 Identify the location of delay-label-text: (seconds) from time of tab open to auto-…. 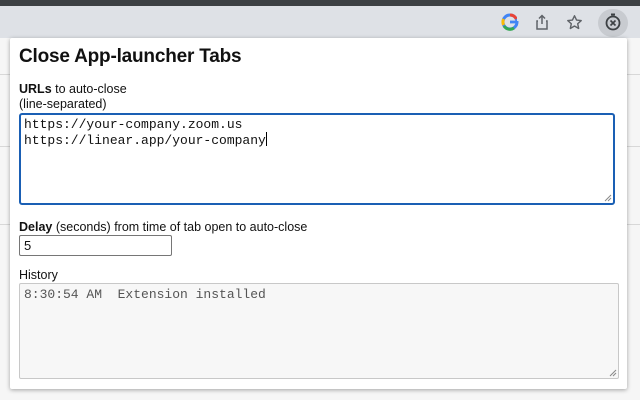
(179, 227).